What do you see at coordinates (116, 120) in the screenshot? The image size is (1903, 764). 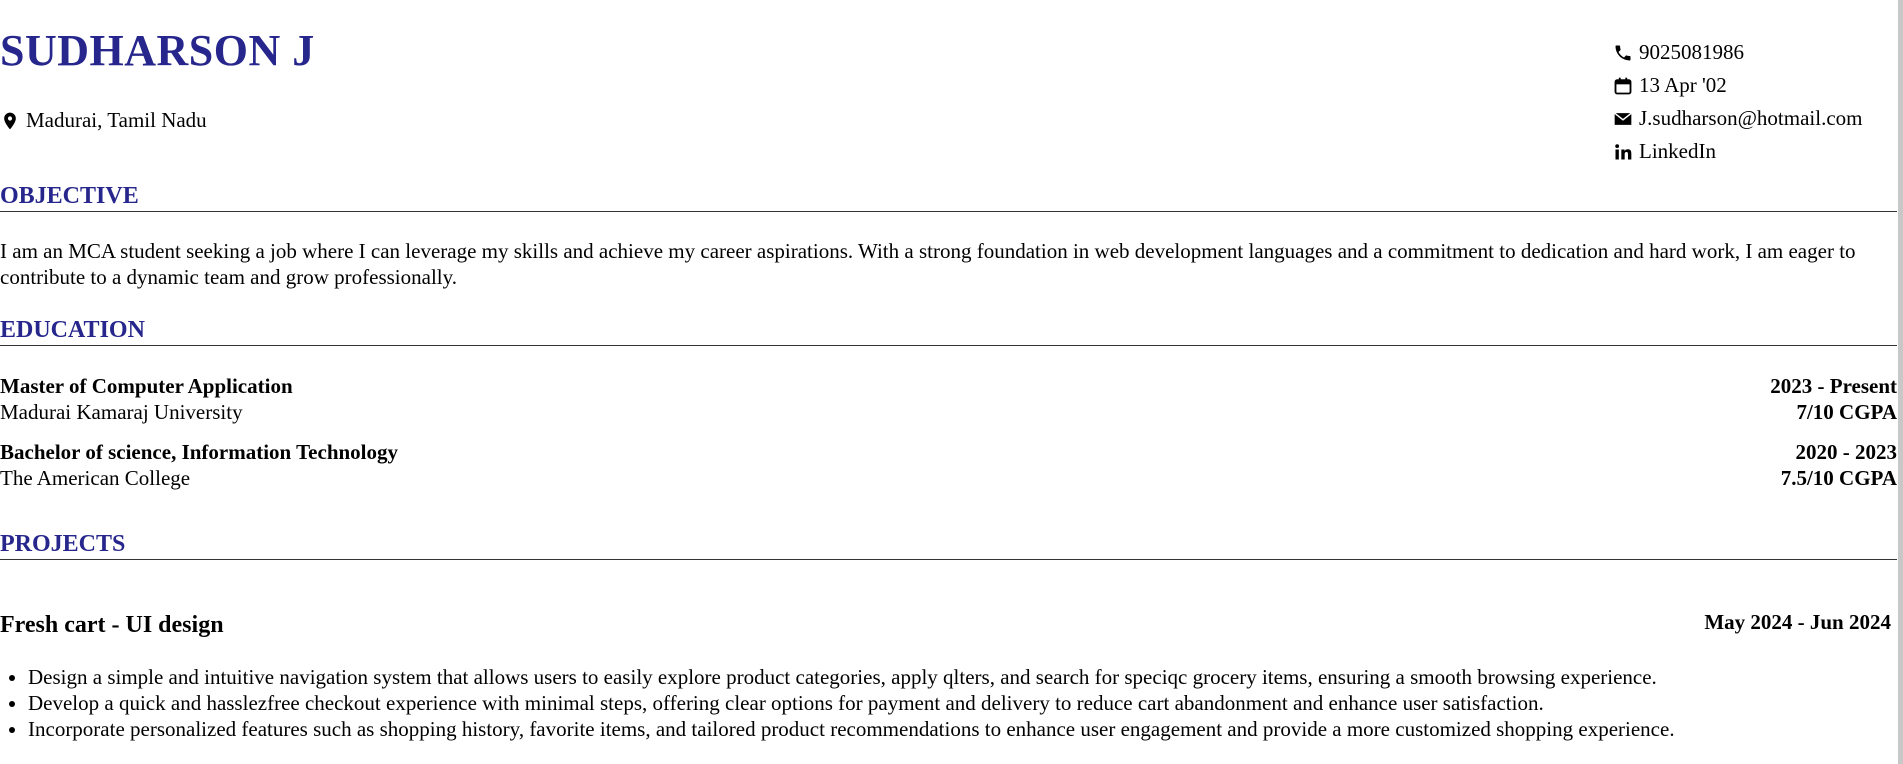 I see `location-text: Madurai, Tamil Nadu` at bounding box center [116, 120].